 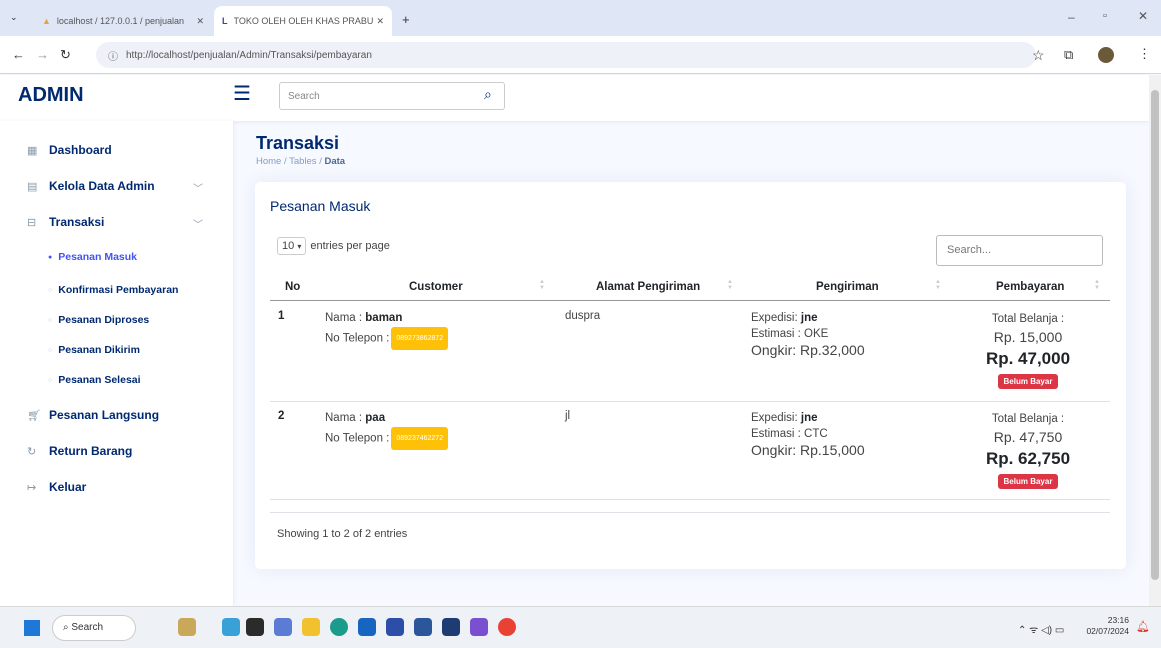 I want to click on header-divider, so click(x=690, y=300).